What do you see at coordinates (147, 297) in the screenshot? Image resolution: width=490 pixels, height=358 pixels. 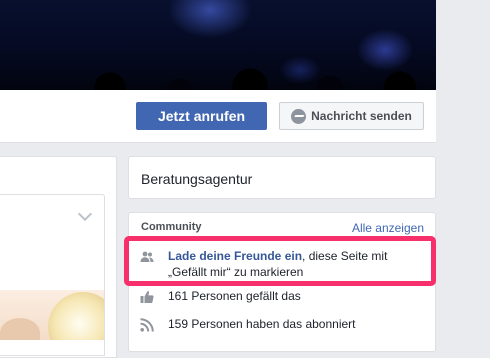 I see `thumbs-up-icon` at bounding box center [147, 297].